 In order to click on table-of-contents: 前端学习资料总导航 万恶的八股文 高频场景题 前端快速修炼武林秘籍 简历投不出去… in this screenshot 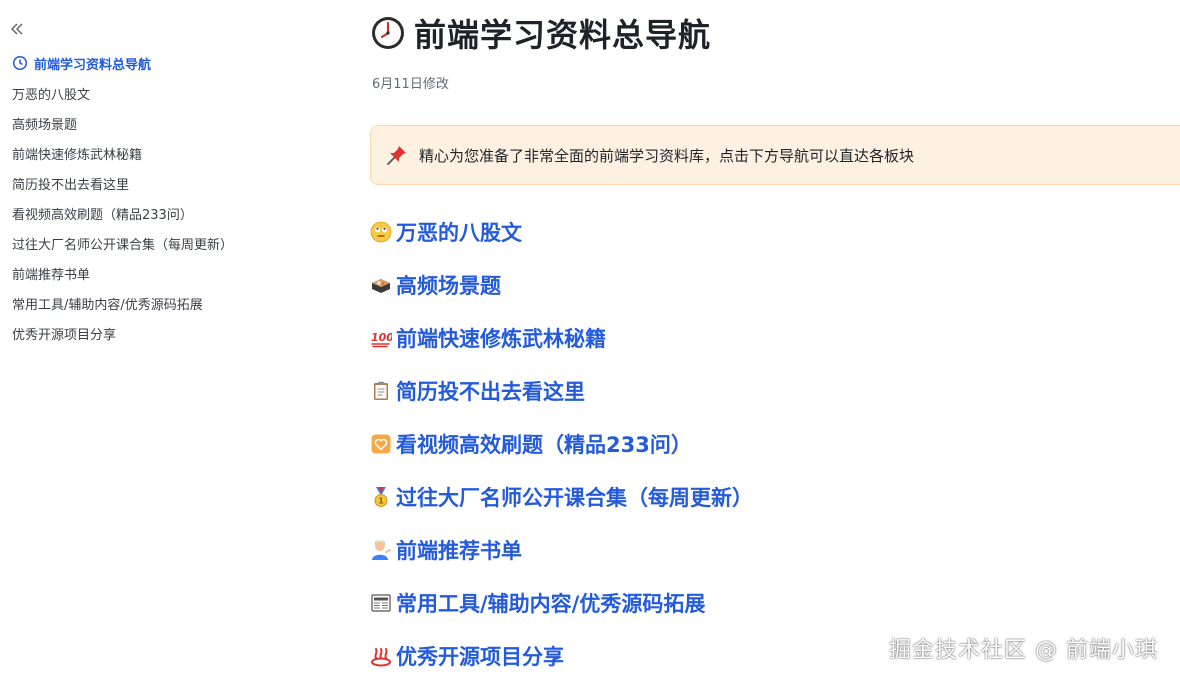, I will do `click(122, 198)`.